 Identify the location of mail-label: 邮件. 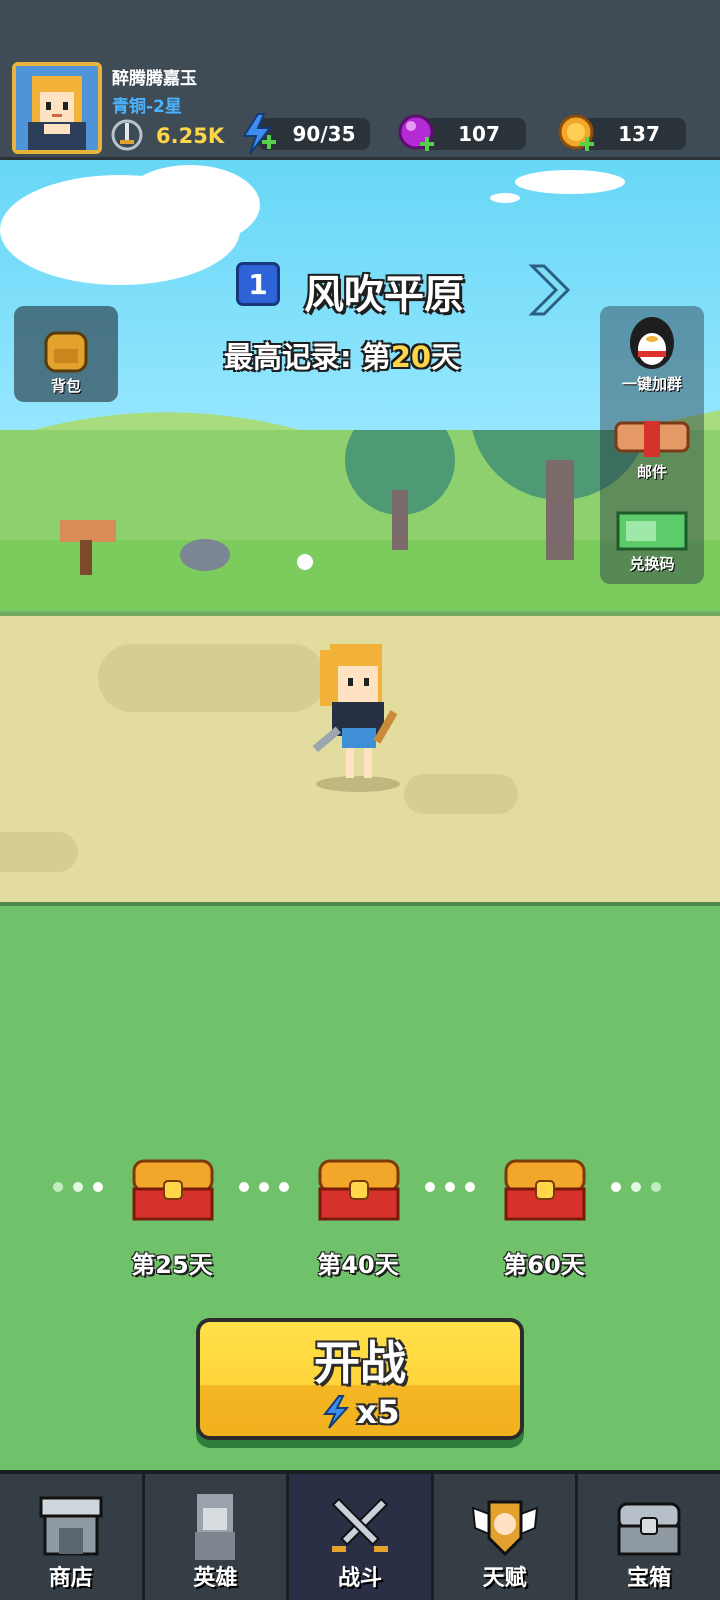
(651, 472).